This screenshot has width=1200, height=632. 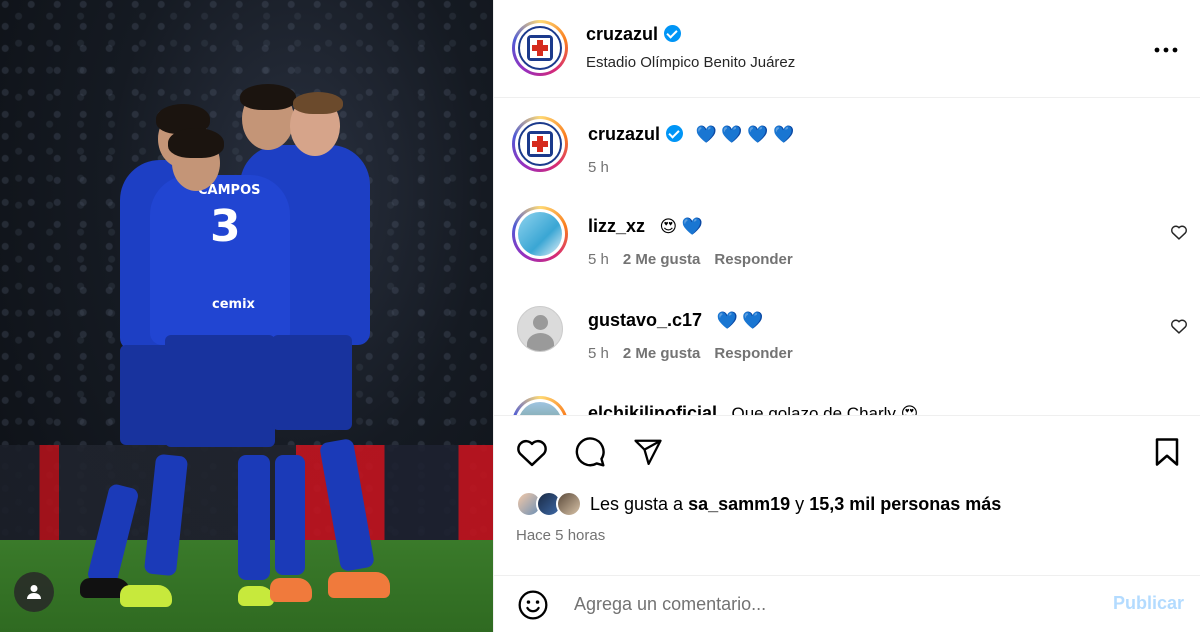 I want to click on caption-username: cruzazul, so click(x=624, y=134).